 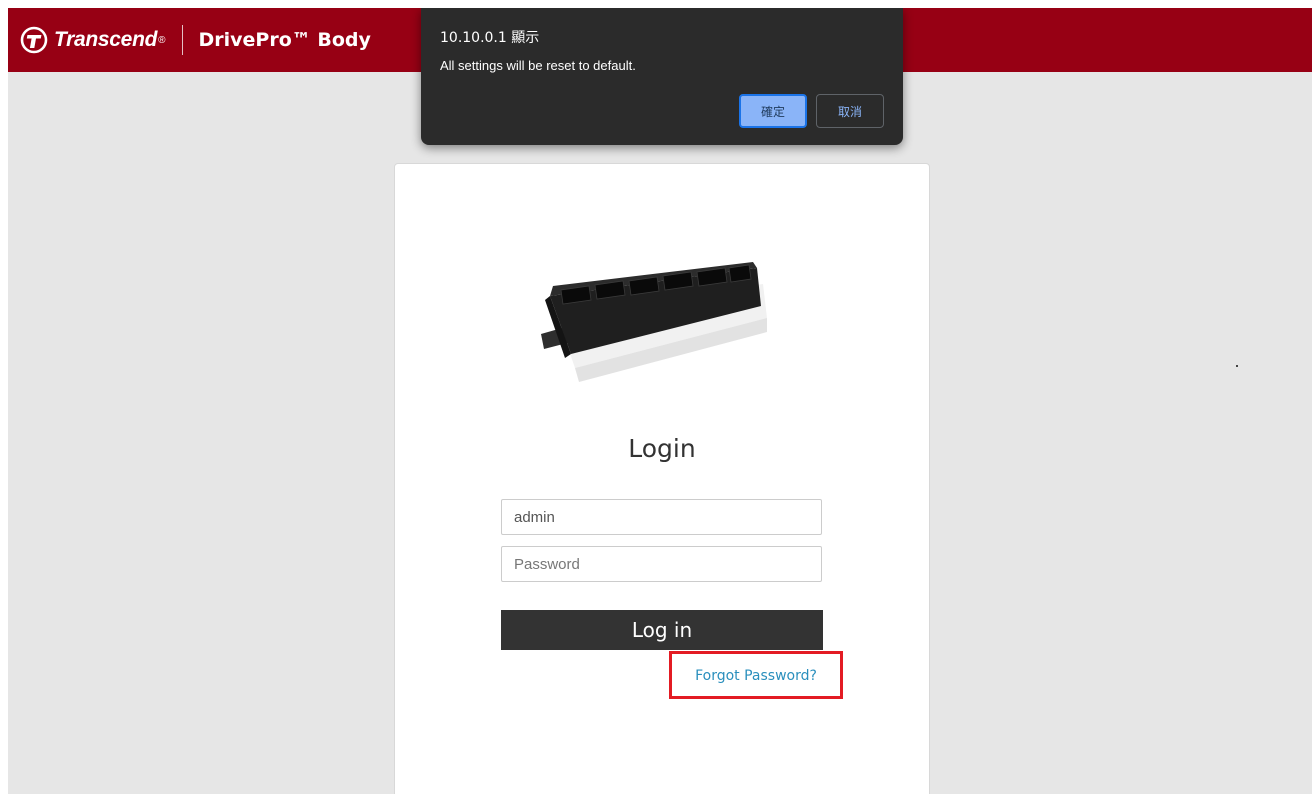 What do you see at coordinates (284, 40) in the screenshot?
I see `product-name: DrivePro™ Body` at bounding box center [284, 40].